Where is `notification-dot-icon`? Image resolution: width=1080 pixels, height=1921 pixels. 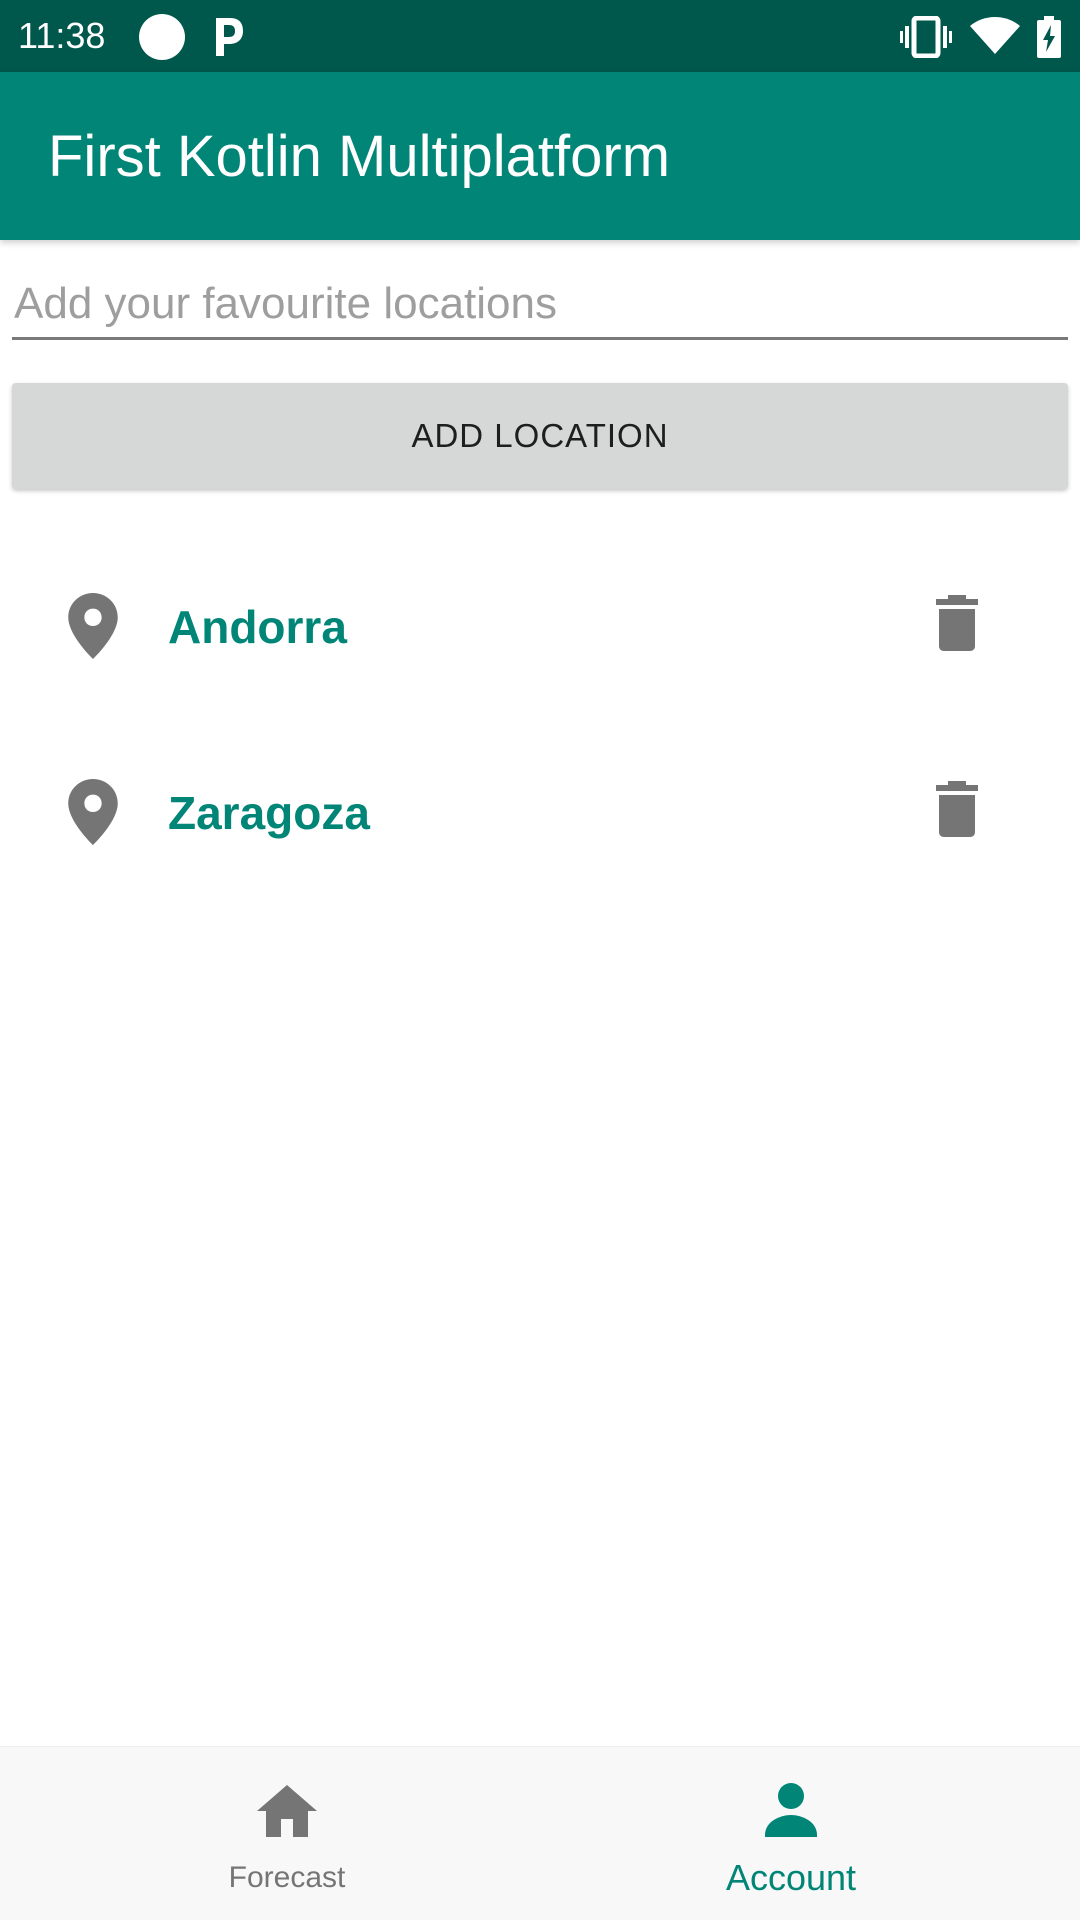
notification-dot-icon is located at coordinates (162, 37).